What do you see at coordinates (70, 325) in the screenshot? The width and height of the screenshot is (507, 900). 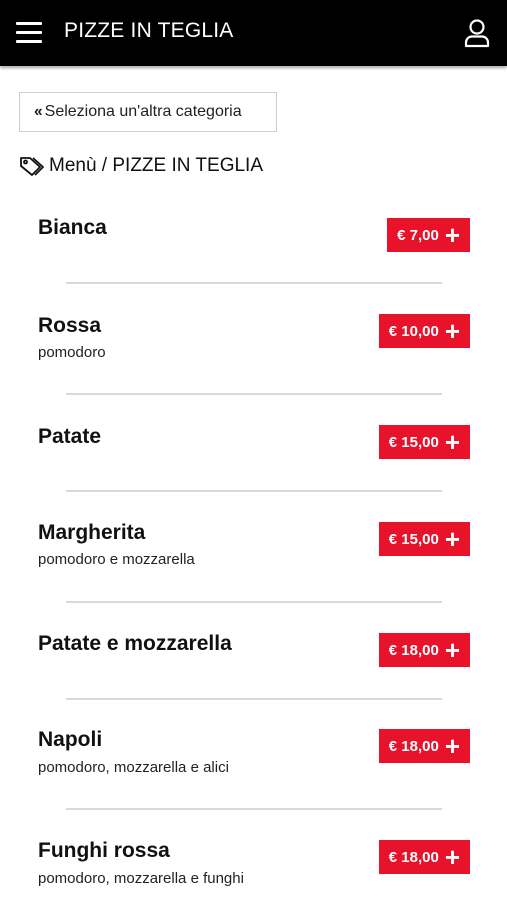 I see `item-name: Rossa` at bounding box center [70, 325].